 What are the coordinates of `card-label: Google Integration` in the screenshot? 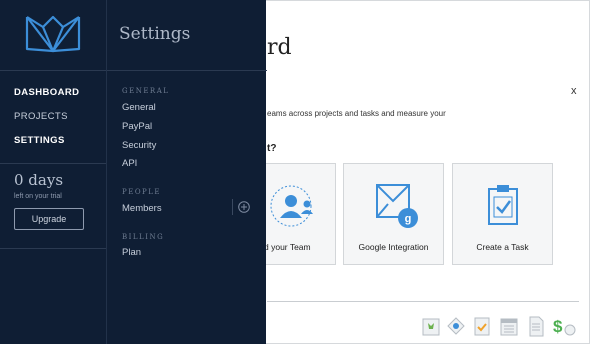 It's located at (393, 247).